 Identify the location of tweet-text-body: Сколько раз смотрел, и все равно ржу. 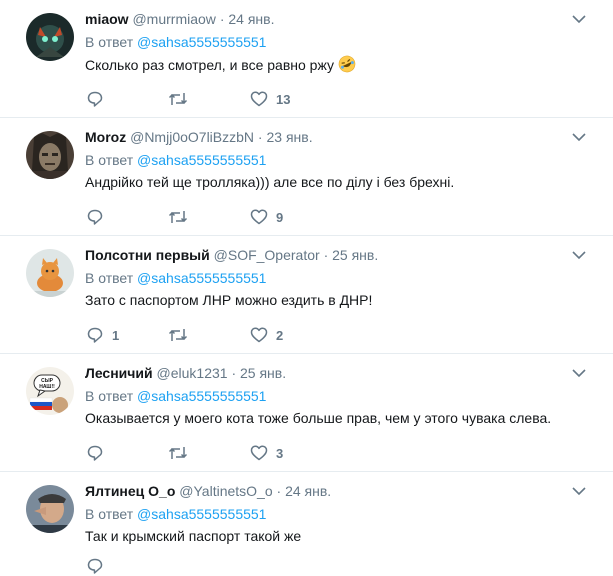
(209, 65).